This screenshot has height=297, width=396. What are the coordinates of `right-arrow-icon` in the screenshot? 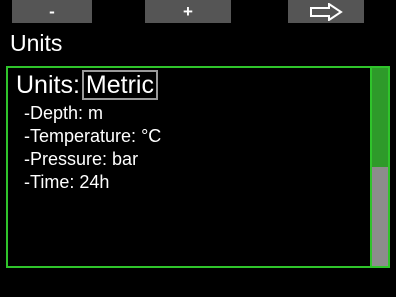 It's located at (326, 11).